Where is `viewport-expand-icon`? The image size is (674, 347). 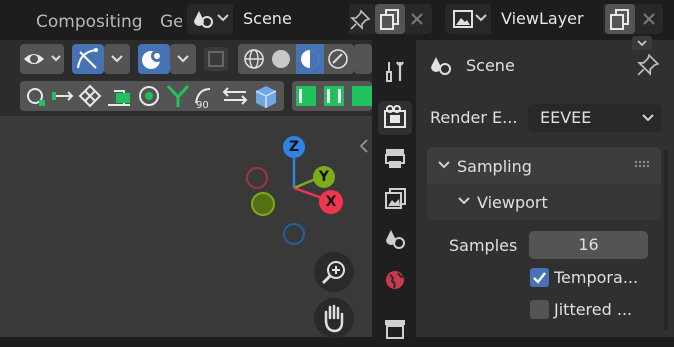 viewport-expand-icon is located at coordinates (464, 201).